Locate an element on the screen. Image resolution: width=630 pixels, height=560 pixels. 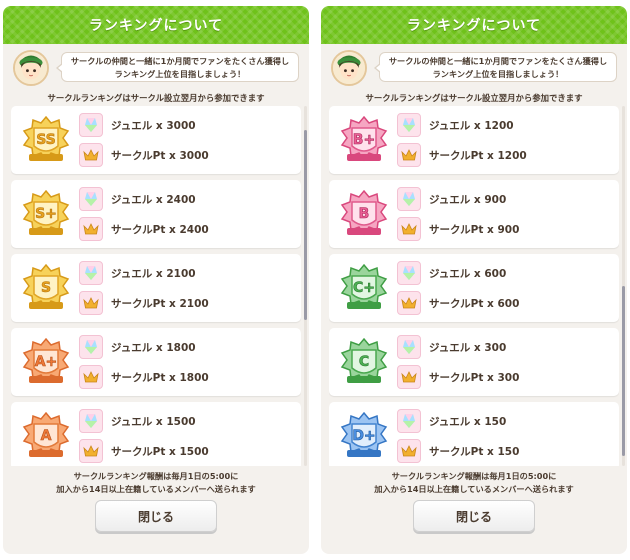
jewel-reward: ジュエル x 1800 is located at coordinates (137, 347).